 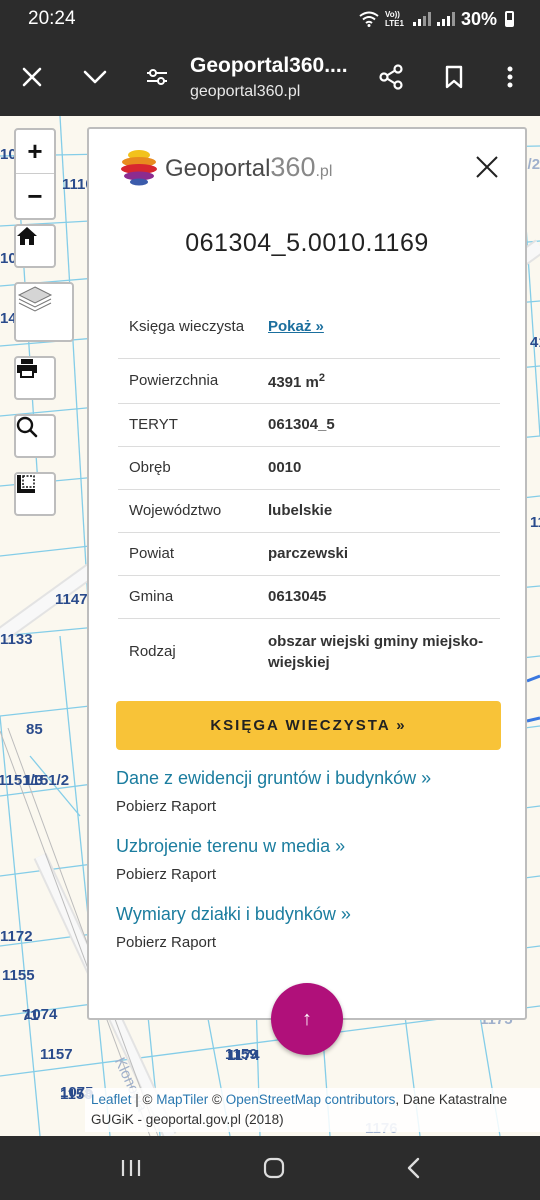 I want to click on layers-button, so click(x=44, y=312).